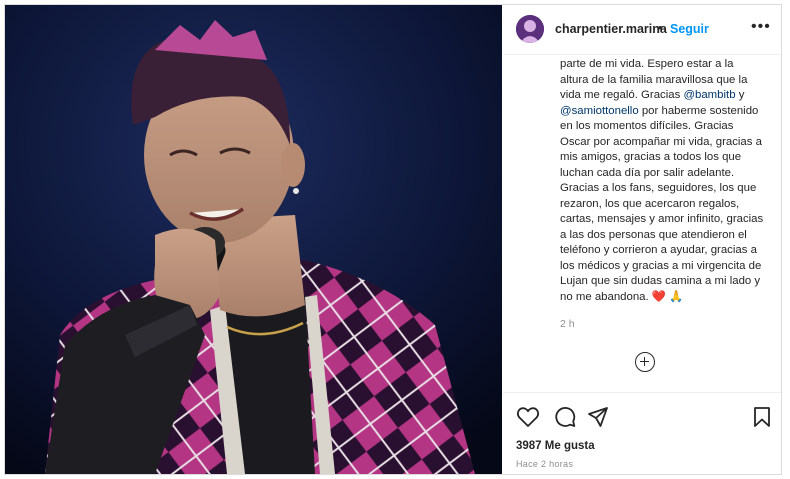  I want to click on mention-link: @samiottonello, so click(599, 111).